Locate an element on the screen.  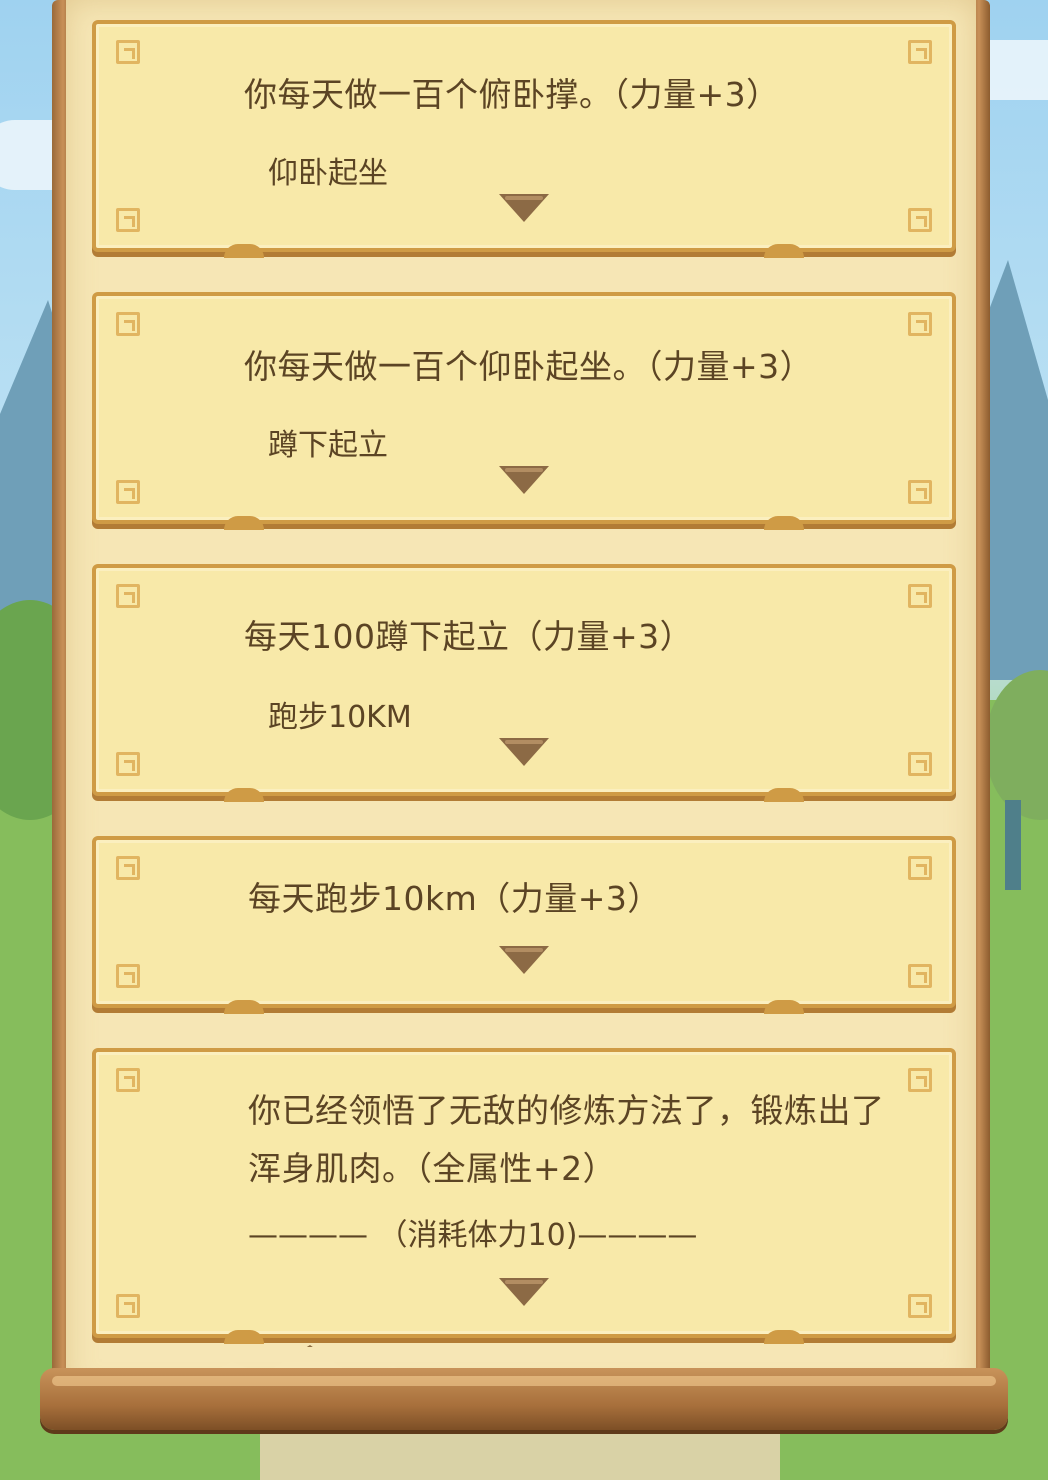
event-card: 你每天做一百个俯卧撑。（力量+3） 仰卧起坐 is located at coordinates (524, 139).